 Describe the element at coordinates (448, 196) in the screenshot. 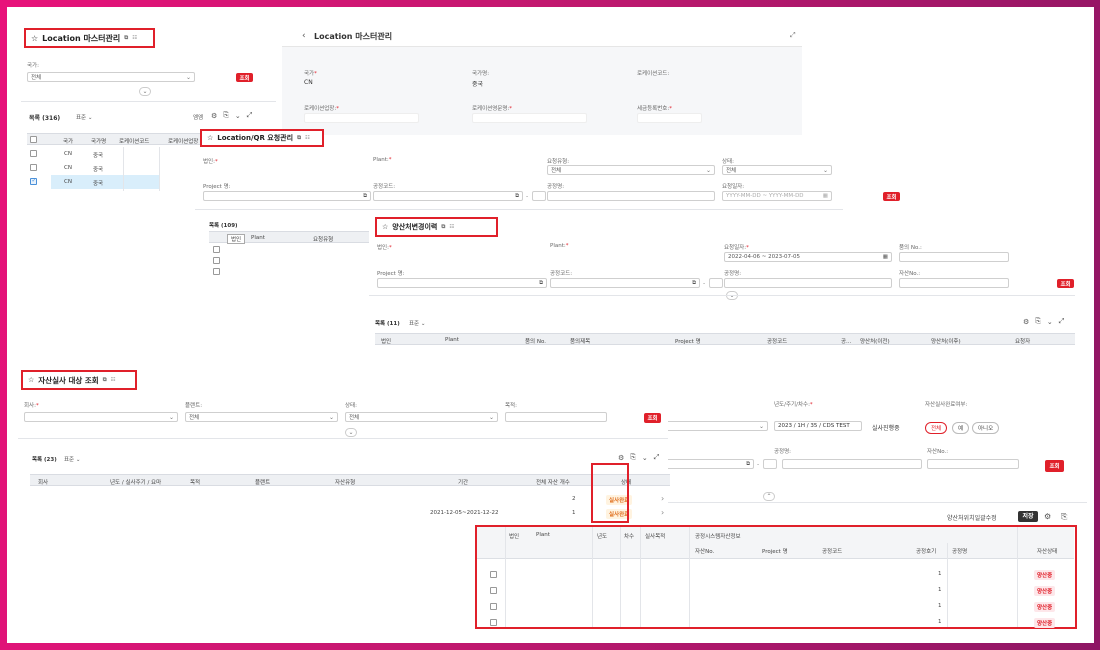

I see `qr-process-code-input: ⧉` at that location.